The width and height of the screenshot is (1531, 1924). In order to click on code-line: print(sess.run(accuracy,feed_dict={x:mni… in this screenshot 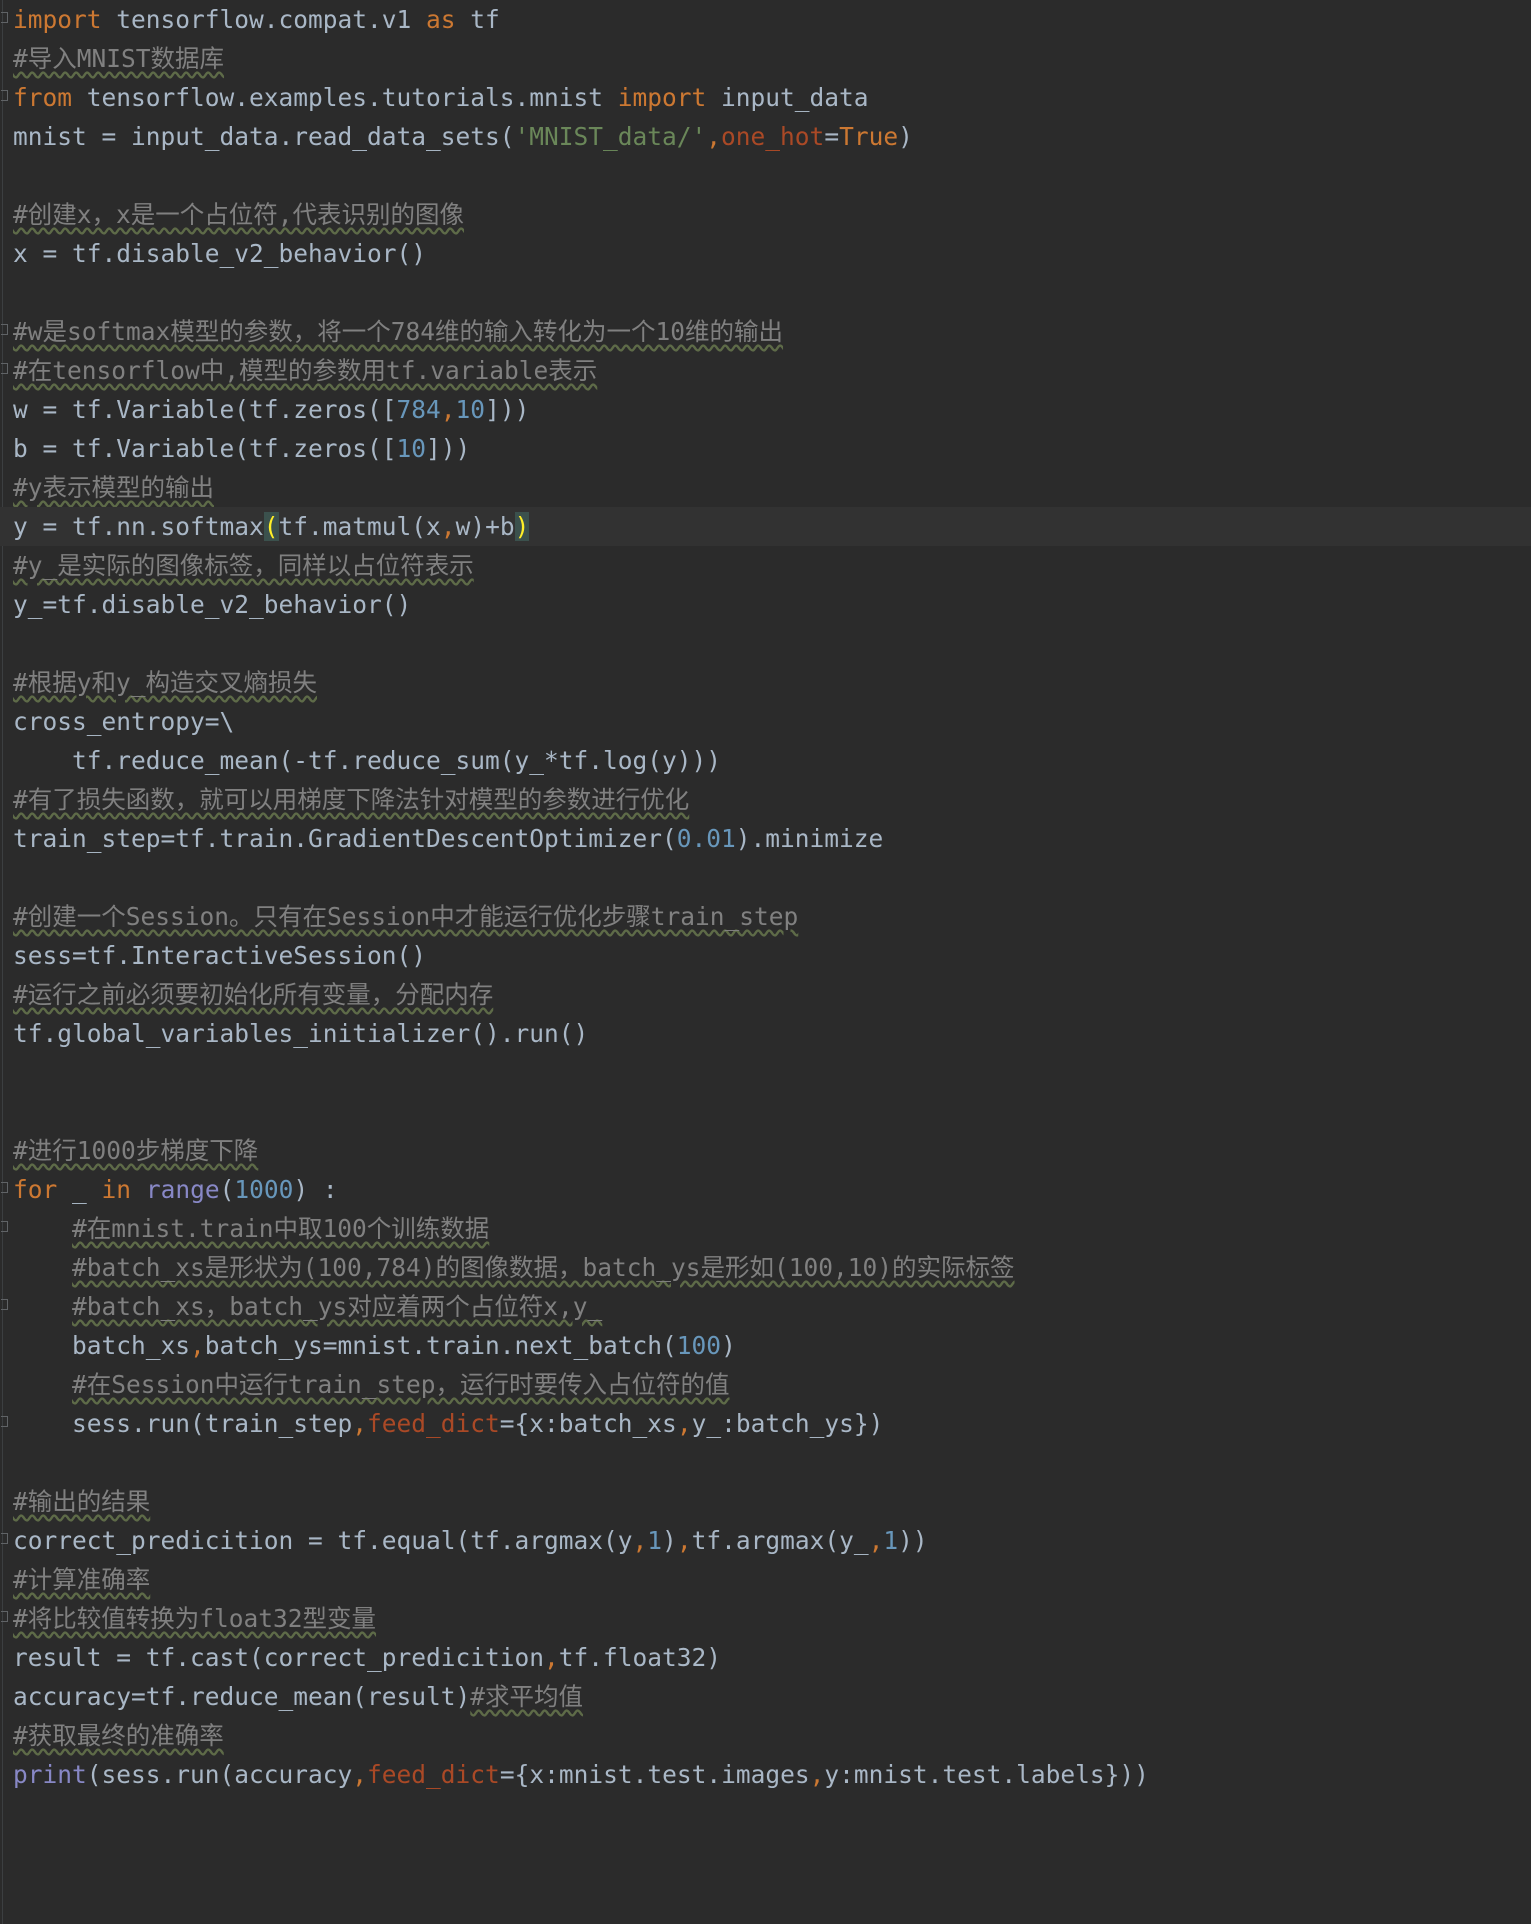, I will do `click(765, 1774)`.